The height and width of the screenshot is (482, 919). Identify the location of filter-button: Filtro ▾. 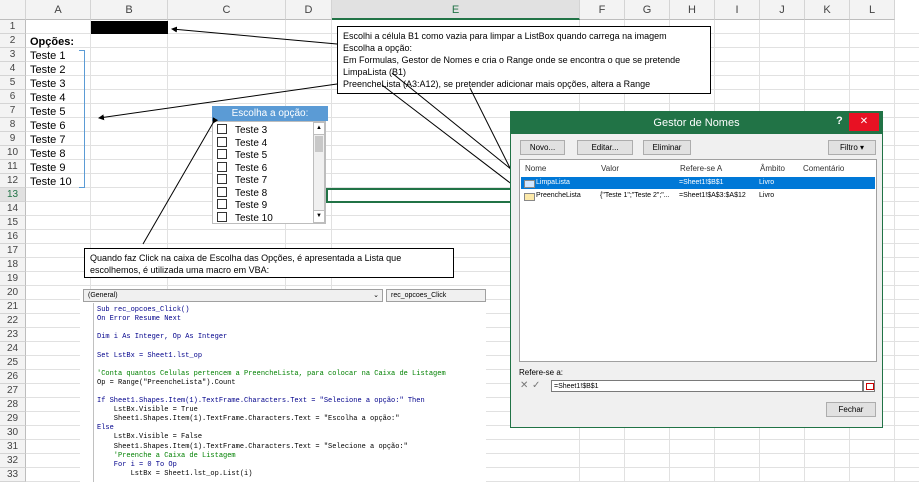
(852, 147).